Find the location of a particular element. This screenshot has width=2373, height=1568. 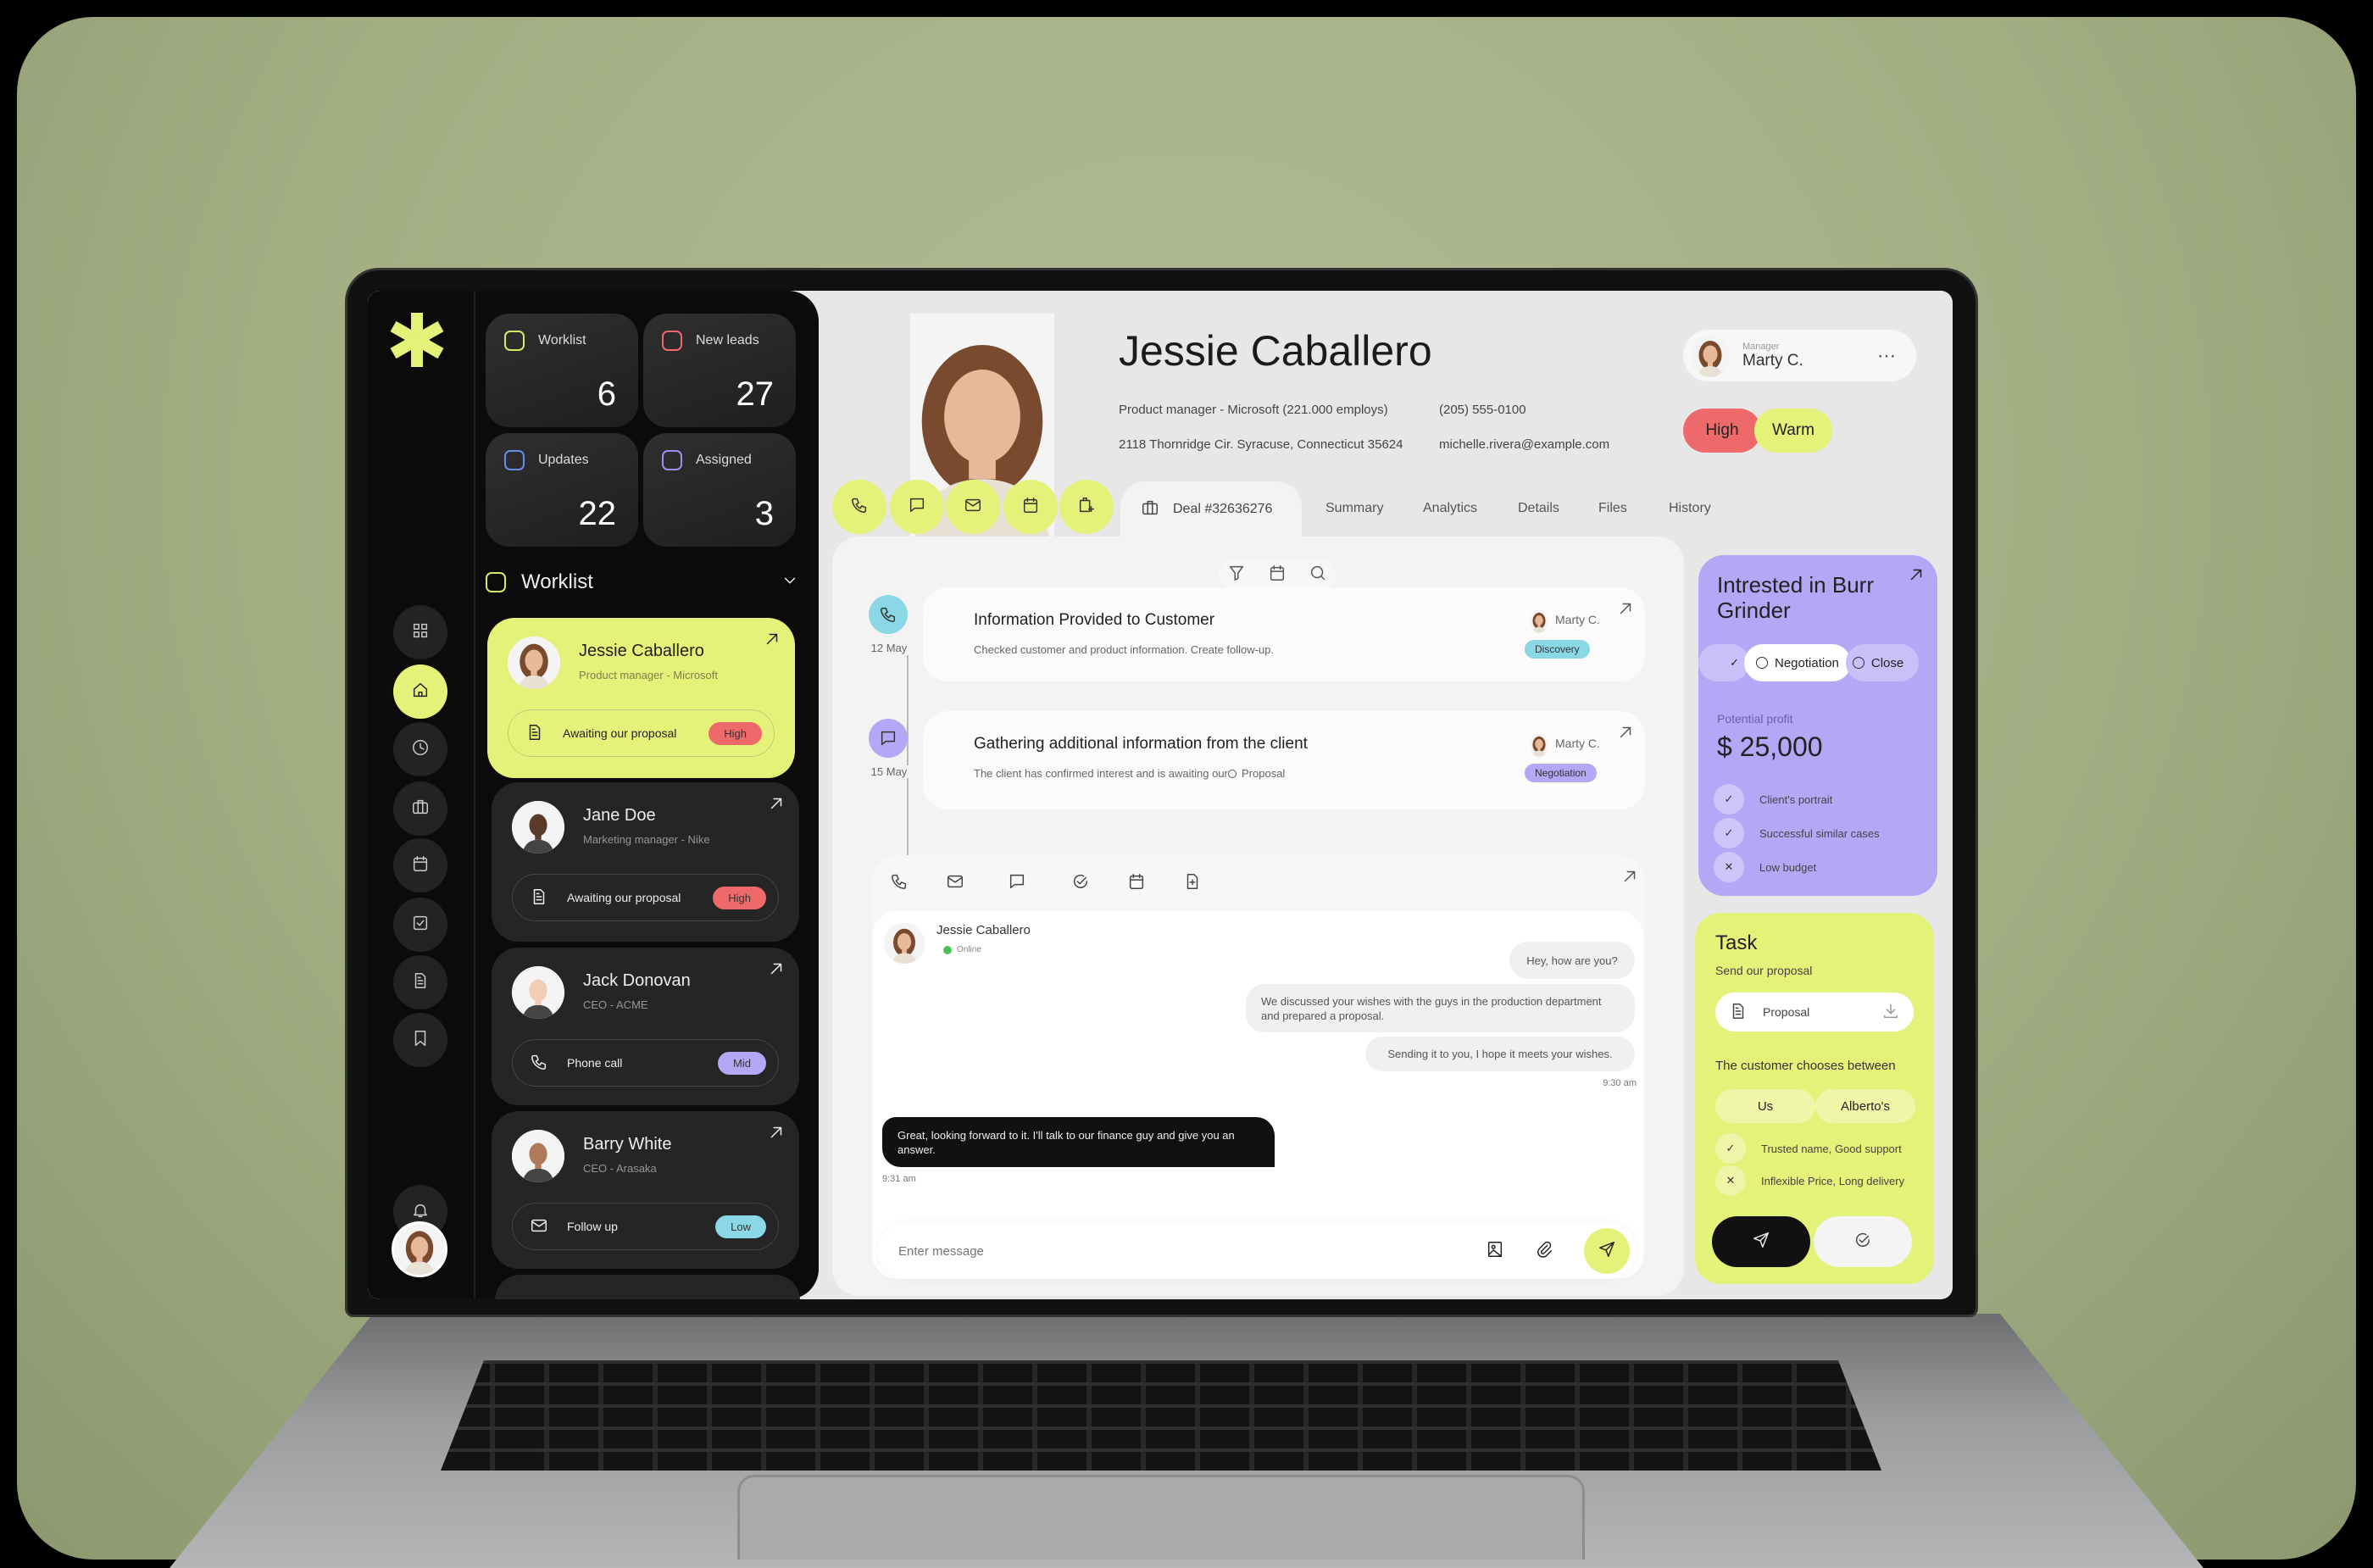

tab-summary: Summary is located at coordinates (1354, 508).